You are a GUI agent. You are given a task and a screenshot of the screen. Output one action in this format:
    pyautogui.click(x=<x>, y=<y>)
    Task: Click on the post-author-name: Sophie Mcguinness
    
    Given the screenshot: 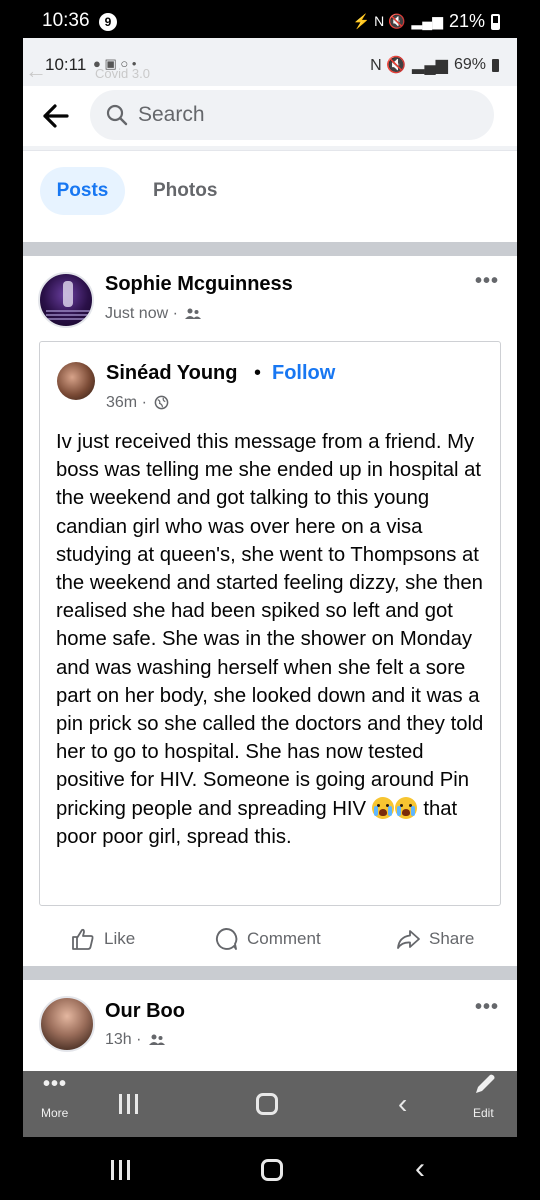 What is the action you would take?
    pyautogui.click(x=199, y=284)
    